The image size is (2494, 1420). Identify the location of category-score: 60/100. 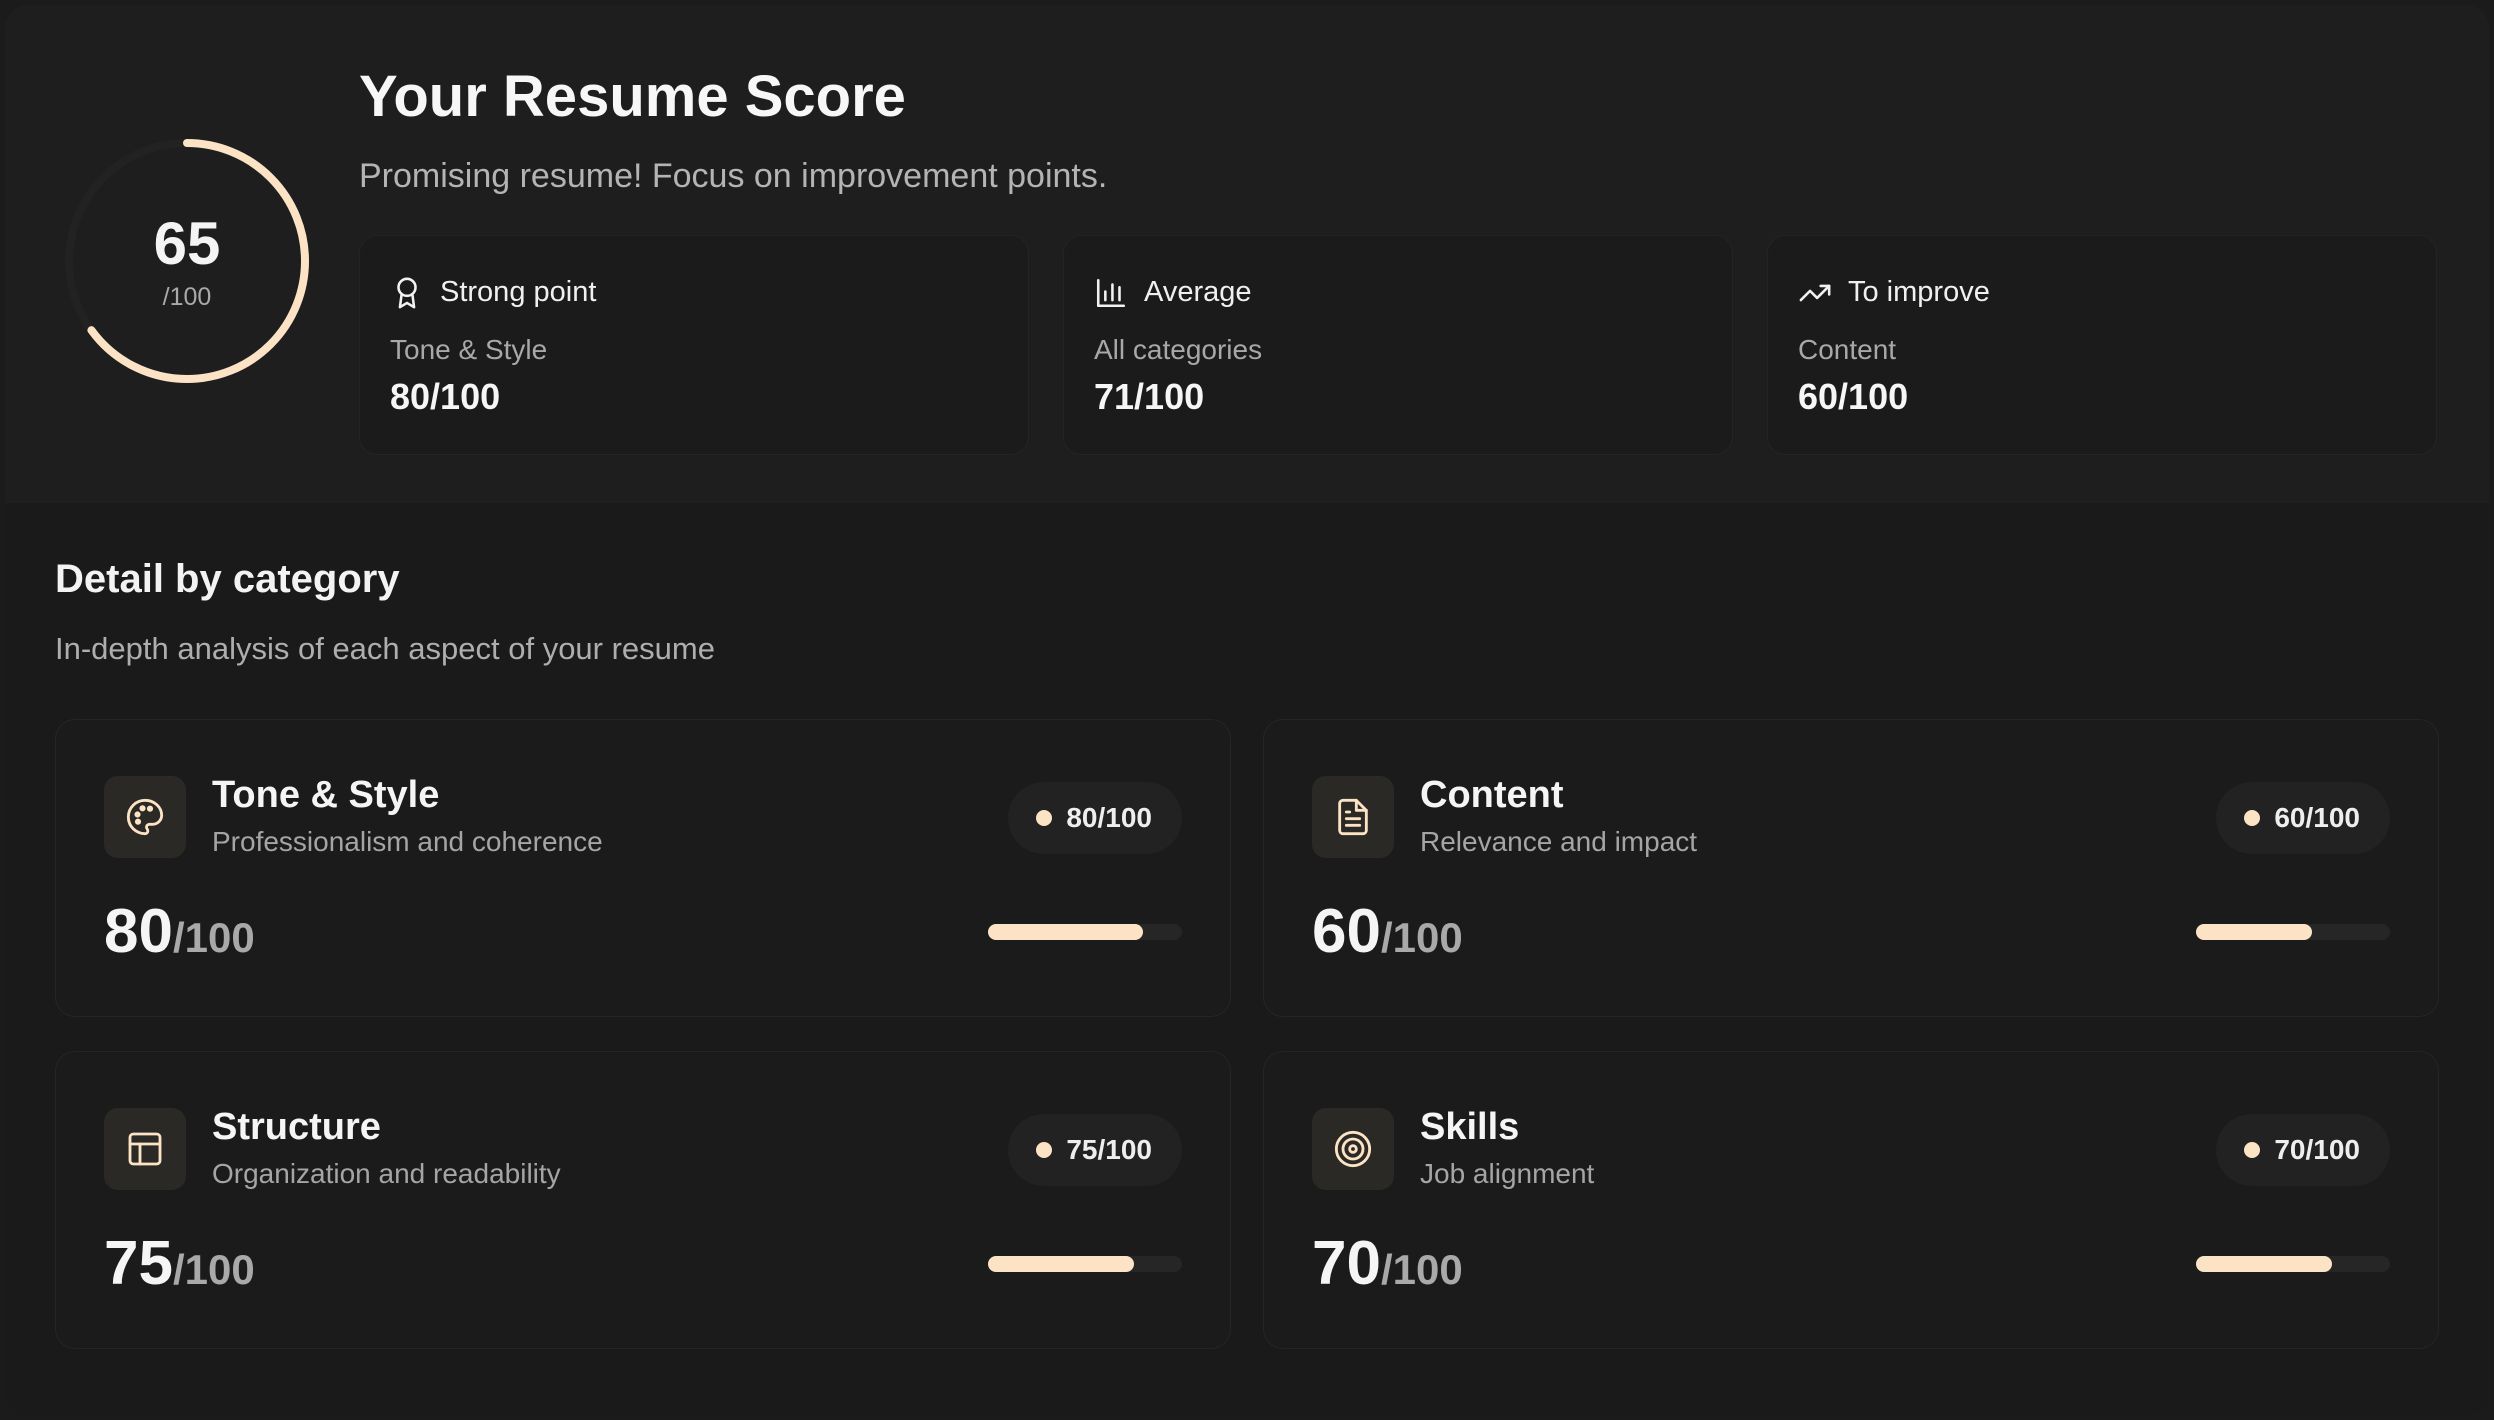
(1387, 931).